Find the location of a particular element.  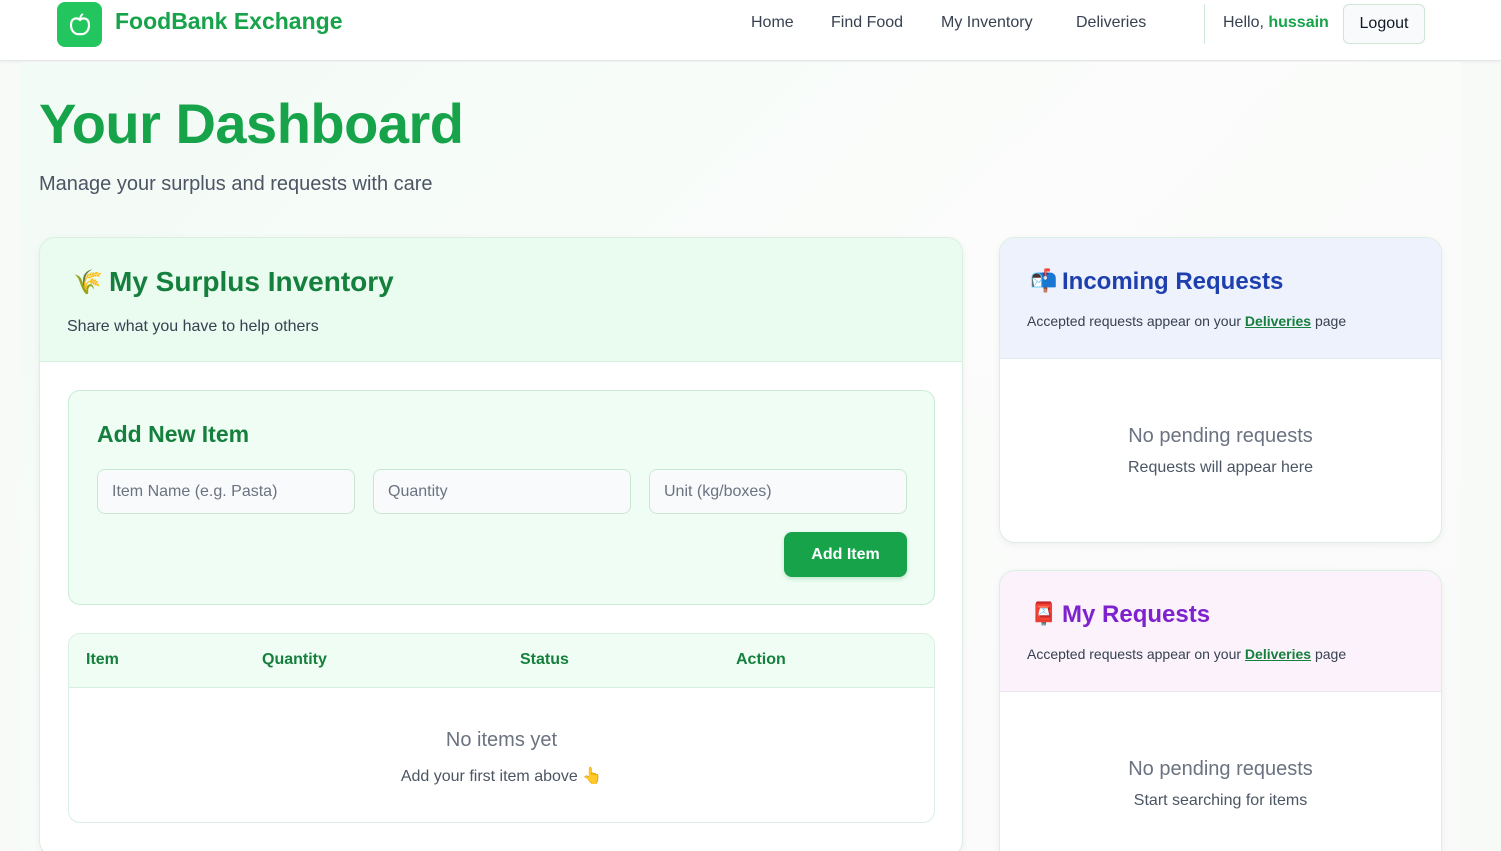

my-requests-empty-subtitle: Start searching for items is located at coordinates (1220, 800).